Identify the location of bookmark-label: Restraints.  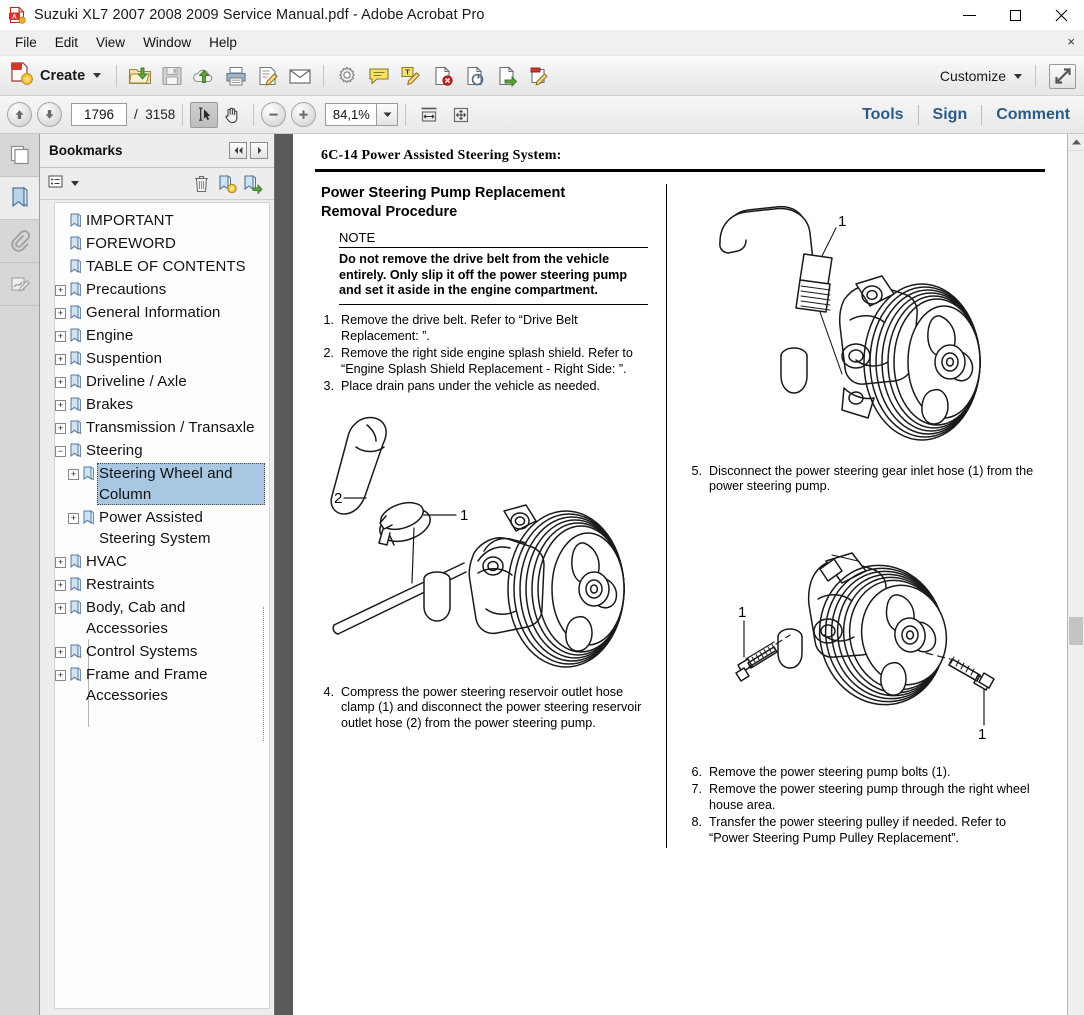
(120, 584).